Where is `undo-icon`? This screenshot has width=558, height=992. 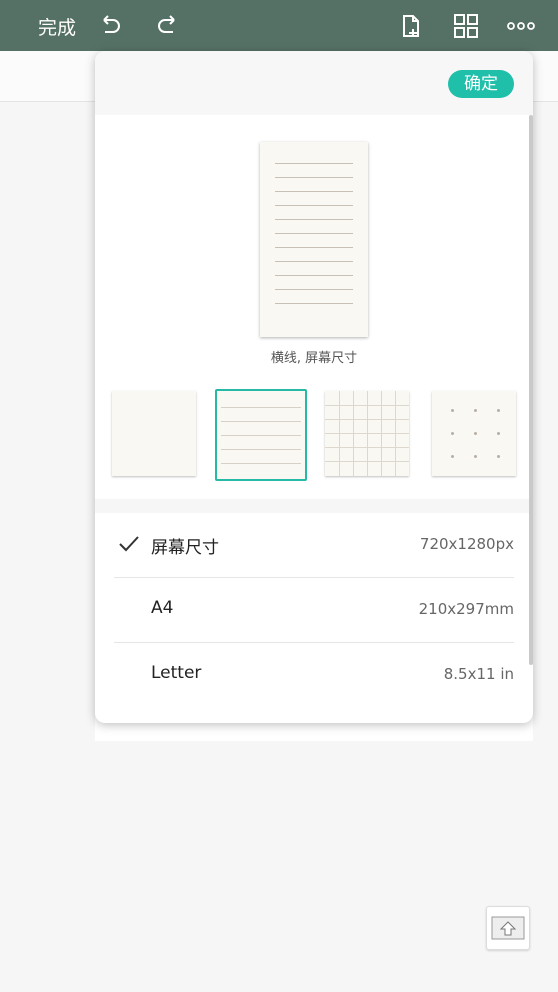 undo-icon is located at coordinates (111, 26).